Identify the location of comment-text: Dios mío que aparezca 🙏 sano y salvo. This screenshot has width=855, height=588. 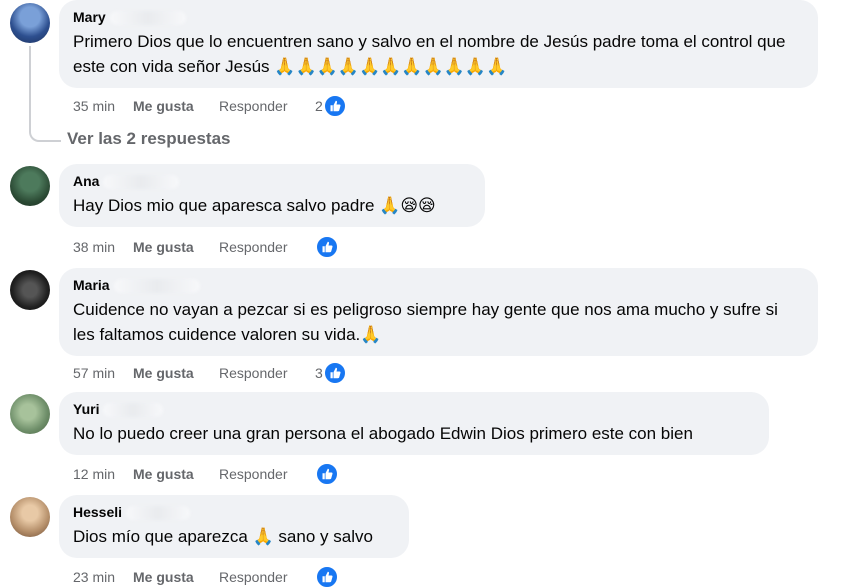
(223, 536).